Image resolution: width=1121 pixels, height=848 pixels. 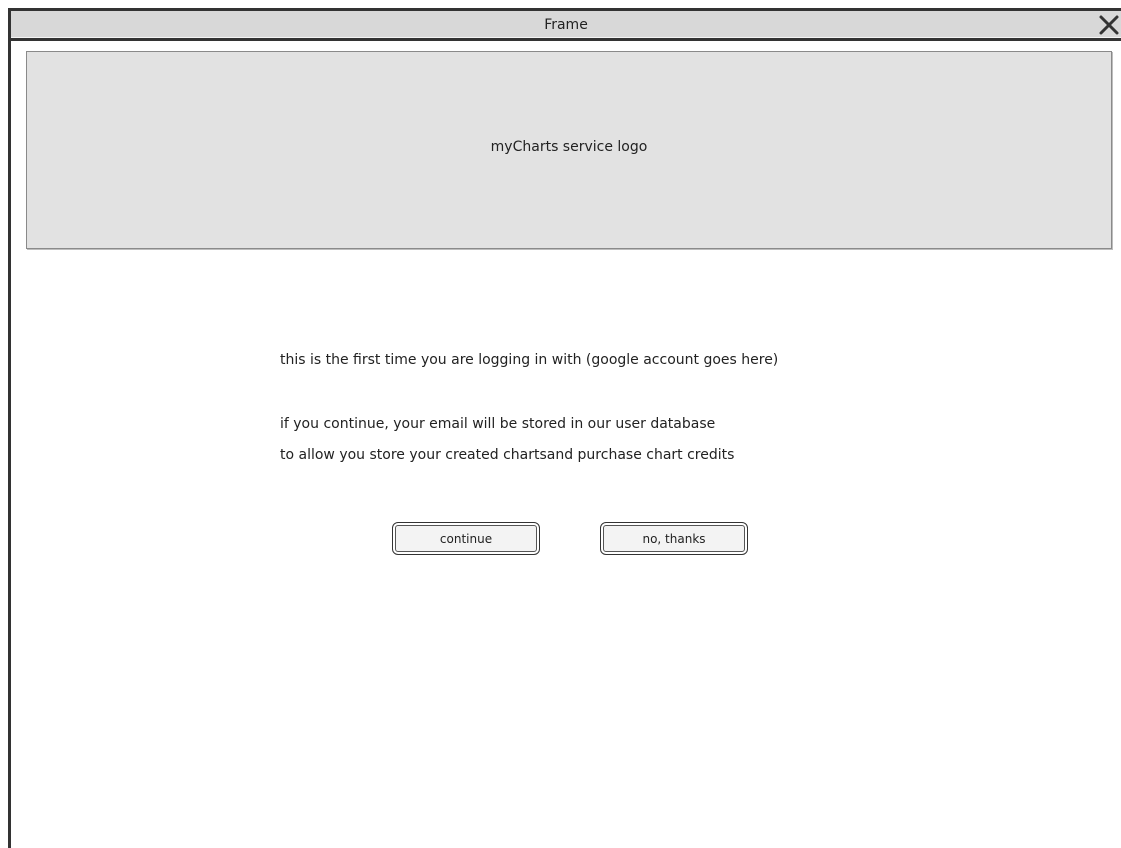 What do you see at coordinates (569, 147) in the screenshot?
I see `logo-label: myCharts service logo` at bounding box center [569, 147].